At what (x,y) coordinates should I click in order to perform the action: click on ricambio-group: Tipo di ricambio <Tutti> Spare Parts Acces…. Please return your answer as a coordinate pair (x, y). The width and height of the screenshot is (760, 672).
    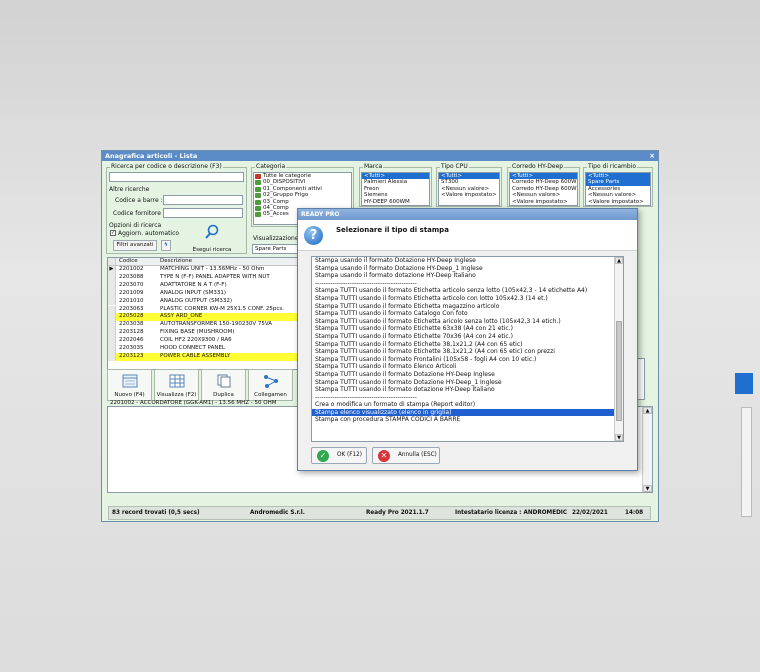
    Looking at the image, I should click on (618, 185).